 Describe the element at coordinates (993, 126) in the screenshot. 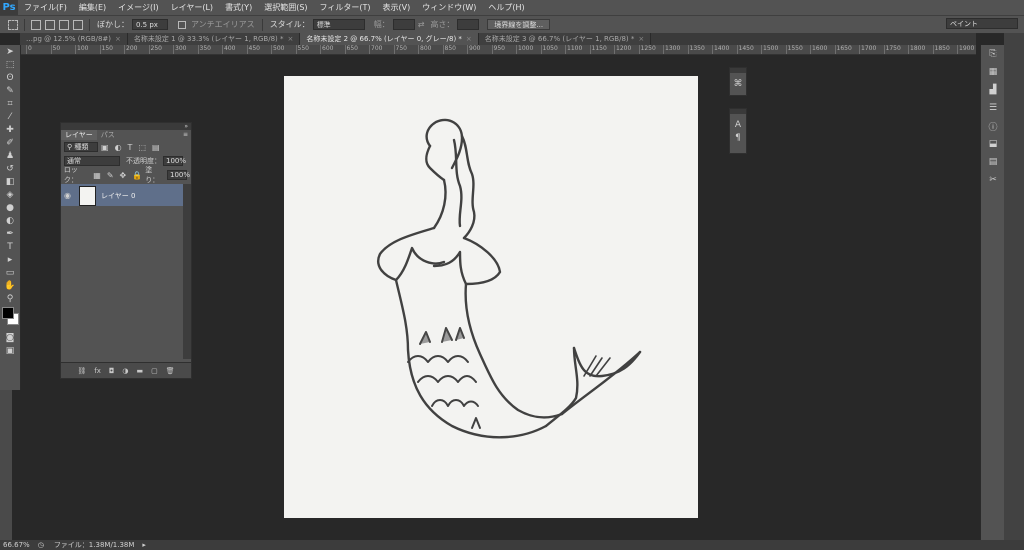

I see `info-panel-icon: ⓘ` at that location.